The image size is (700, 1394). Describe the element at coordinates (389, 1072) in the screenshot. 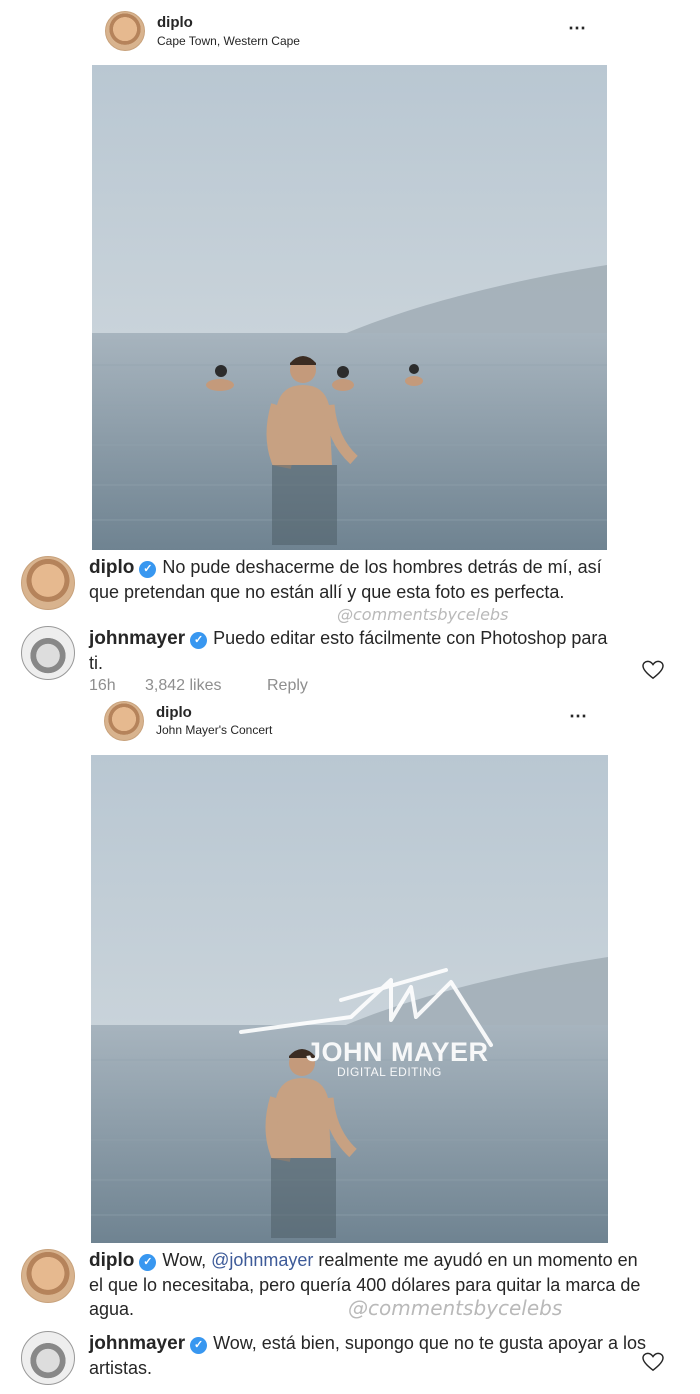

I see `watermark-subtitle: DIGITAL EDITING` at that location.